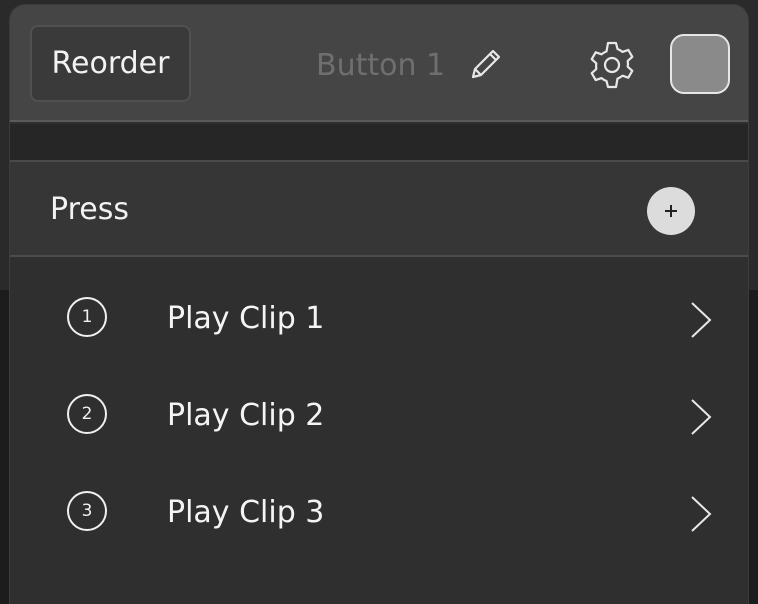 This screenshot has width=758, height=604. What do you see at coordinates (246, 415) in the screenshot?
I see `action-label: Play Clip 2` at bounding box center [246, 415].